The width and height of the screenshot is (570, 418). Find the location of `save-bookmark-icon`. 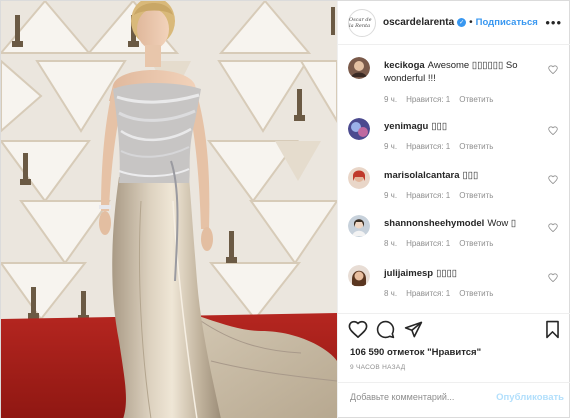

save-bookmark-icon is located at coordinates (552, 329).